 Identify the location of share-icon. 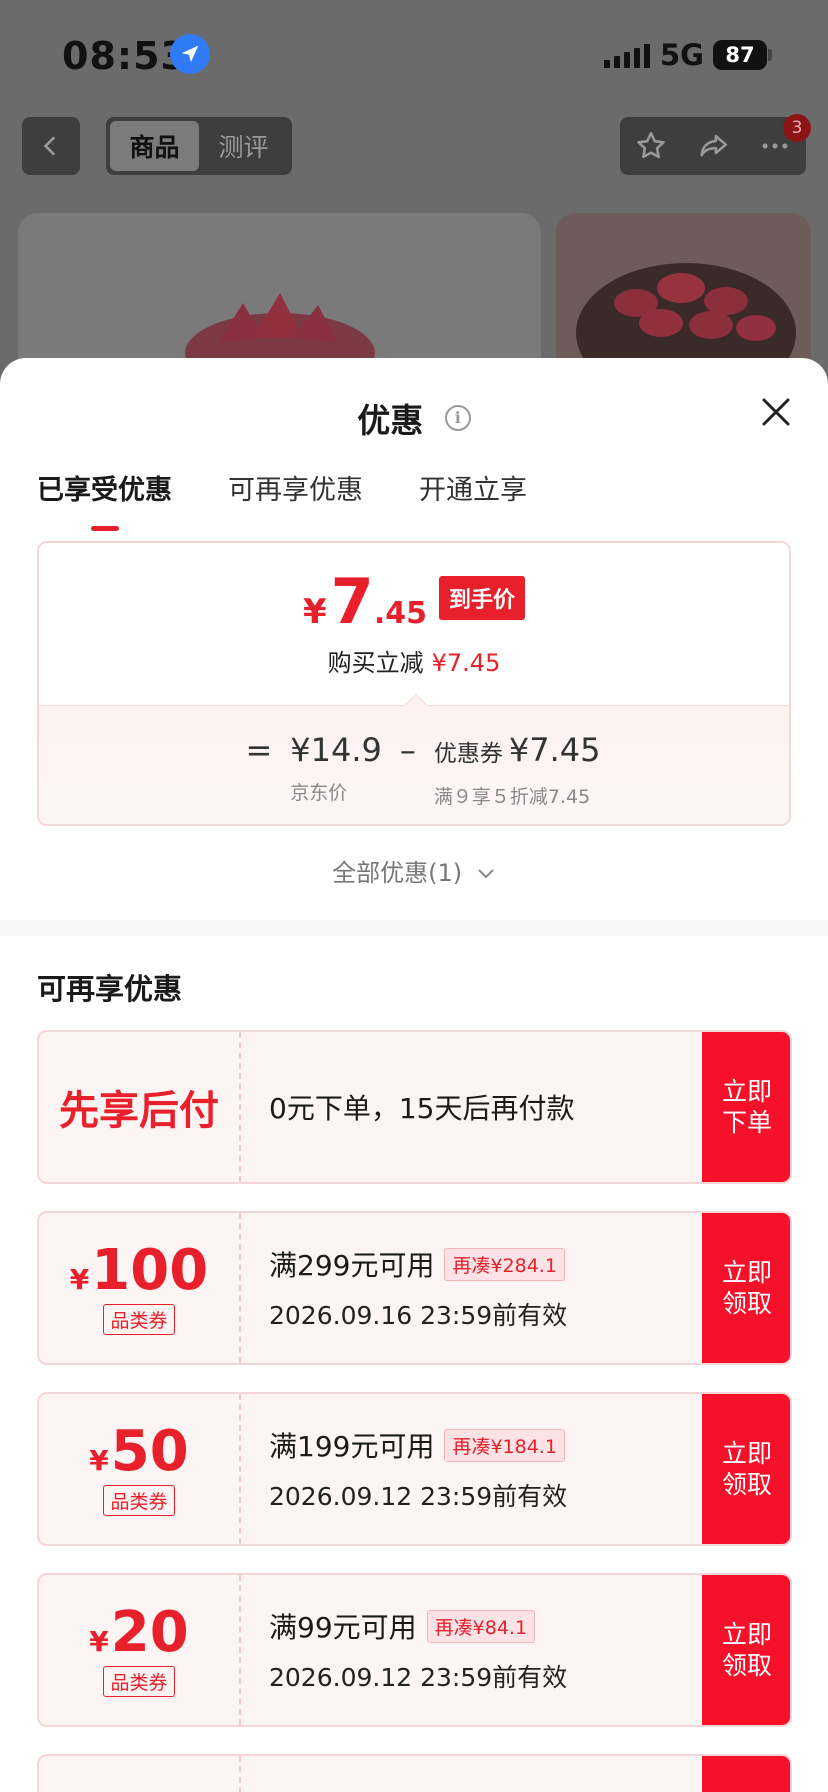
(713, 146).